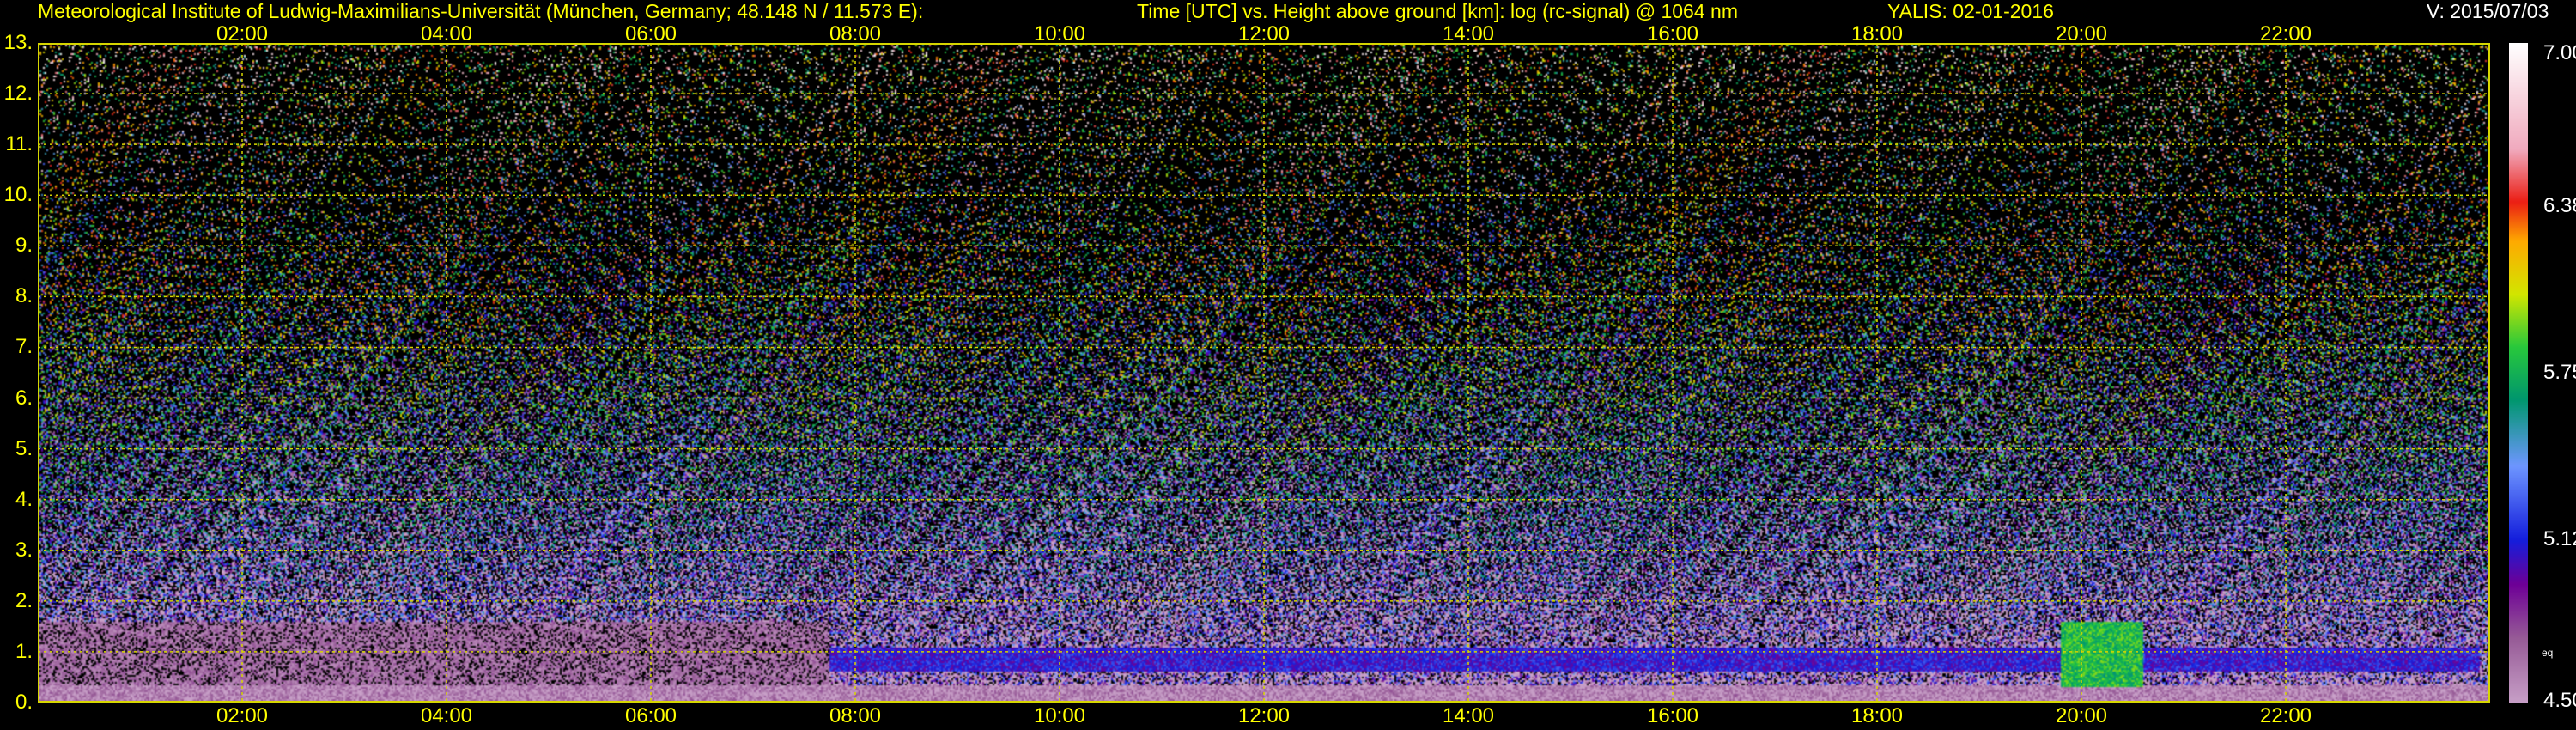  I want to click on y-tick-label: 6., so click(24, 398).